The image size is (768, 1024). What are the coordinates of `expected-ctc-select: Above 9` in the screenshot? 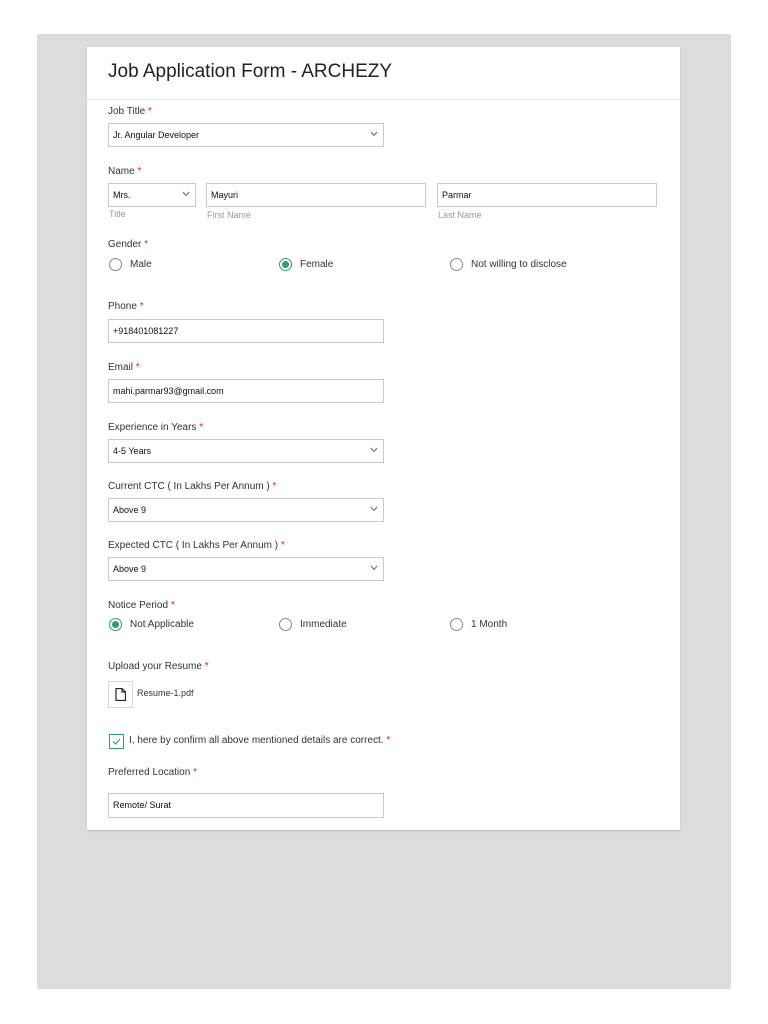 It's located at (246, 569).